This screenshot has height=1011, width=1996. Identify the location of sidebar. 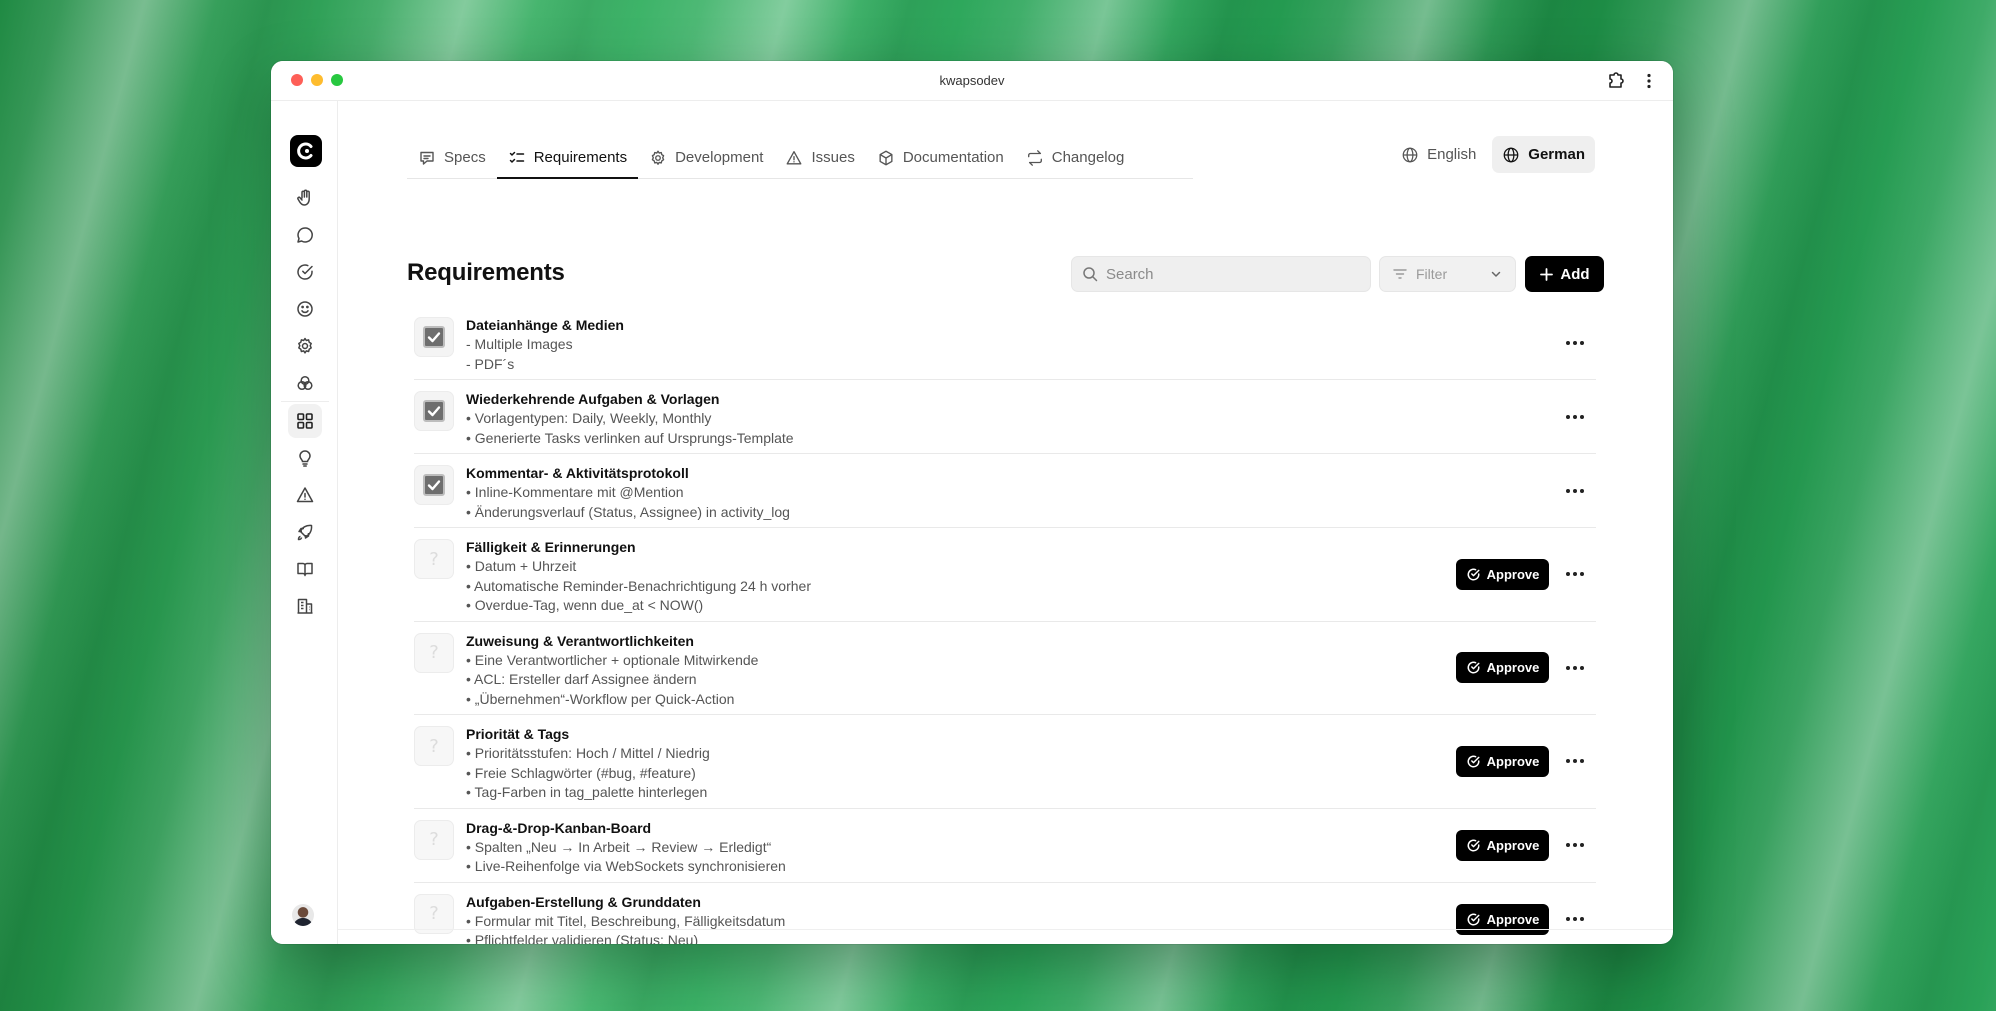
(304, 522).